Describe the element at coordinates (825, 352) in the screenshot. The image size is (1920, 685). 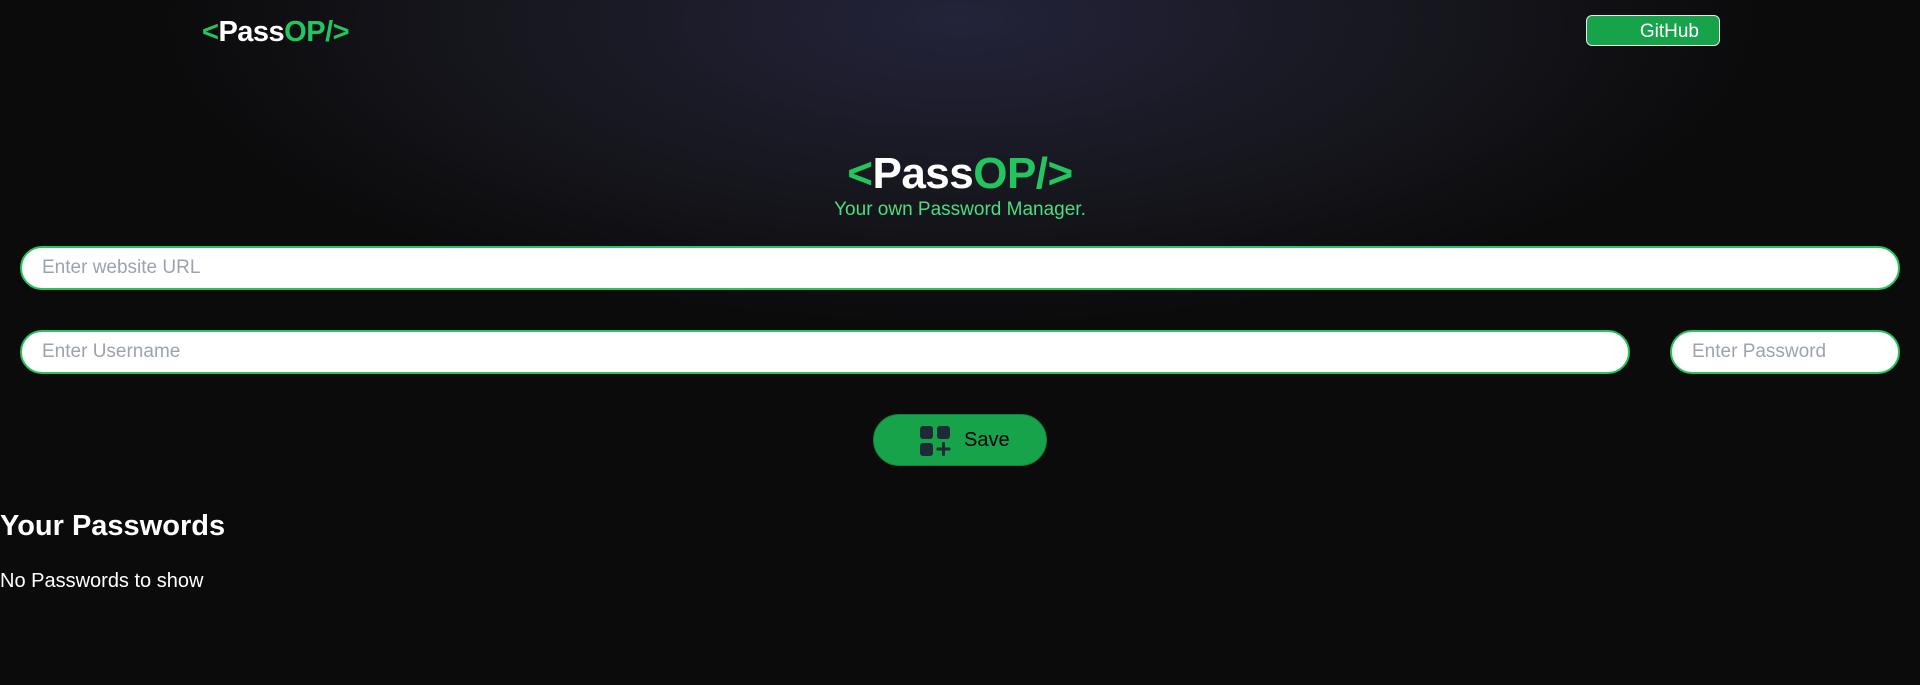
I see `username-input` at that location.